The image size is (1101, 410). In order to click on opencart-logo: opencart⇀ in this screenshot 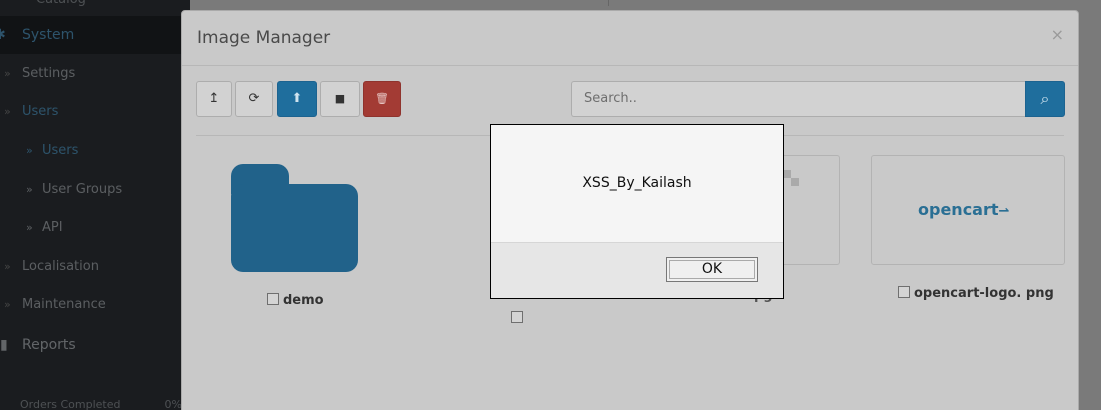, I will do `click(964, 209)`.